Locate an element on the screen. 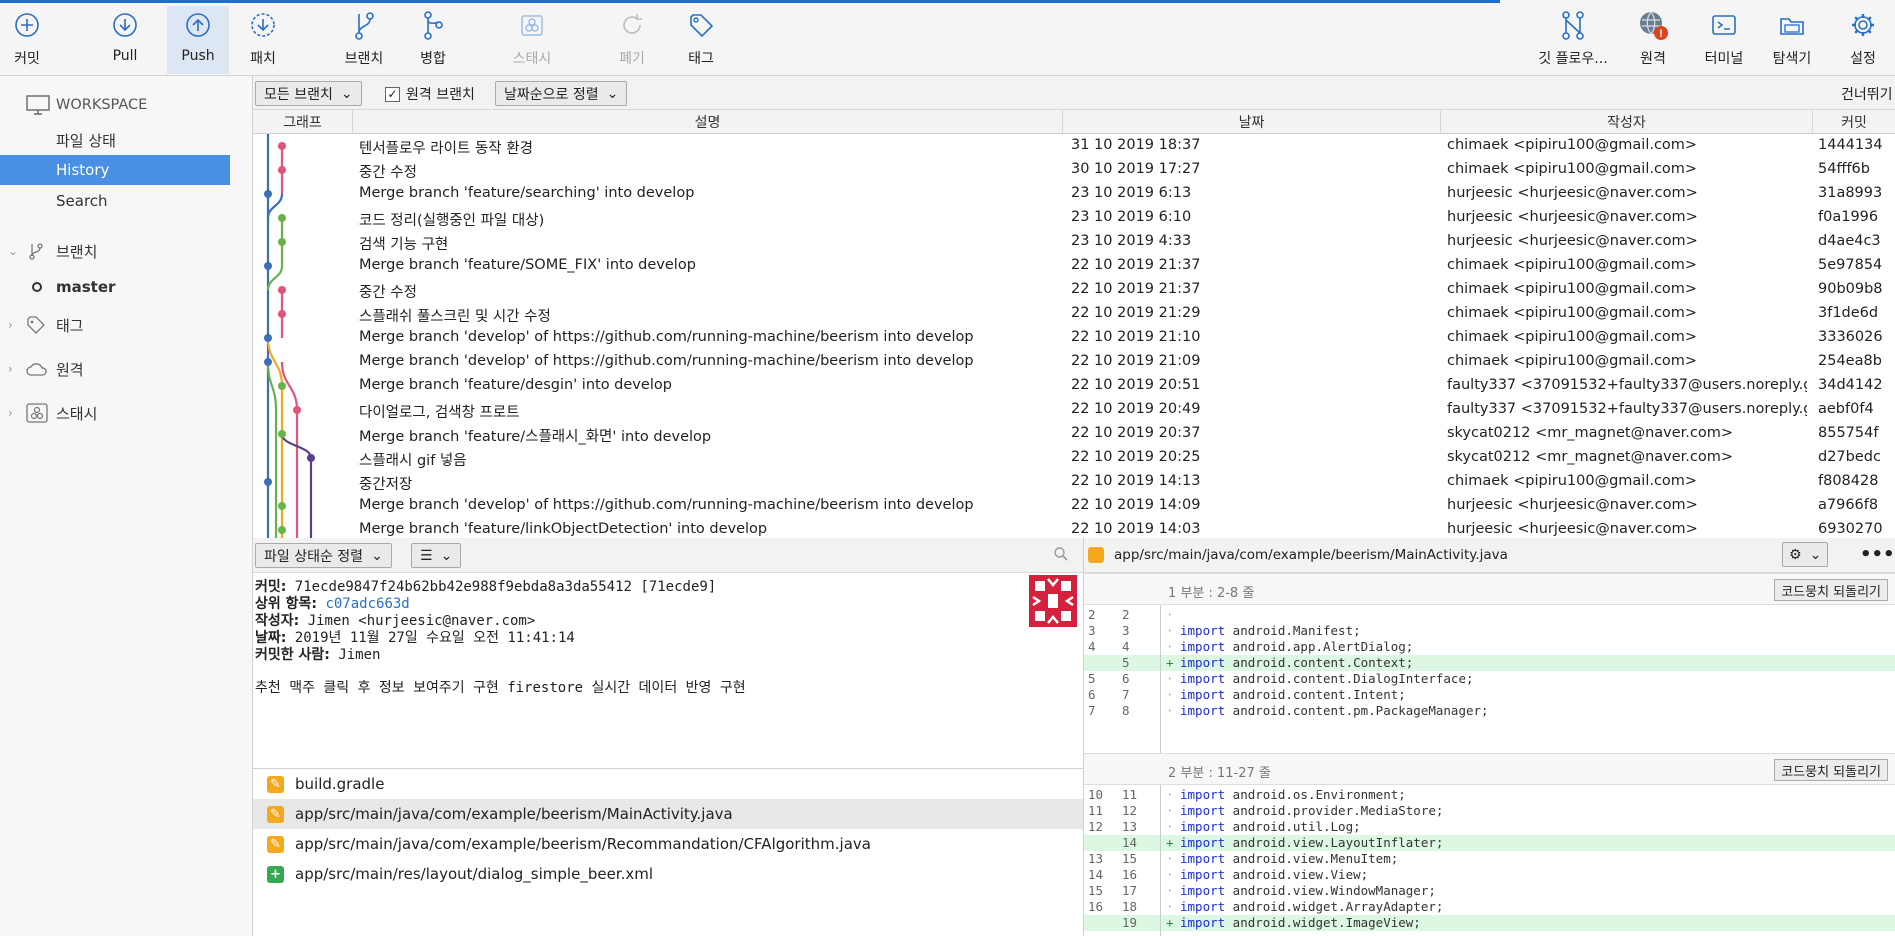 The image size is (1895, 936). remote-branches-toggle: ✓ 원격 브랜치 is located at coordinates (430, 94).